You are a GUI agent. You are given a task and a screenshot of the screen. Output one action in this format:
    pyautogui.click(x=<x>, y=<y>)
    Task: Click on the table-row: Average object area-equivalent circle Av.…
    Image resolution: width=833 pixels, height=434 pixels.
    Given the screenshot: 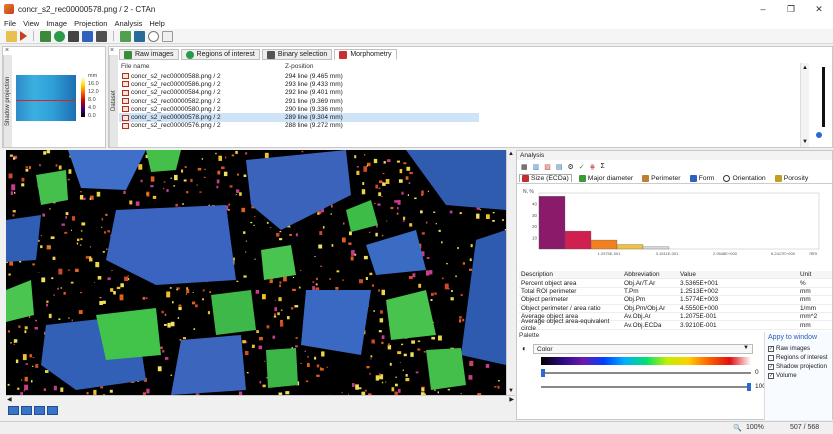 What is the action you would take?
    pyautogui.click(x=675, y=325)
    